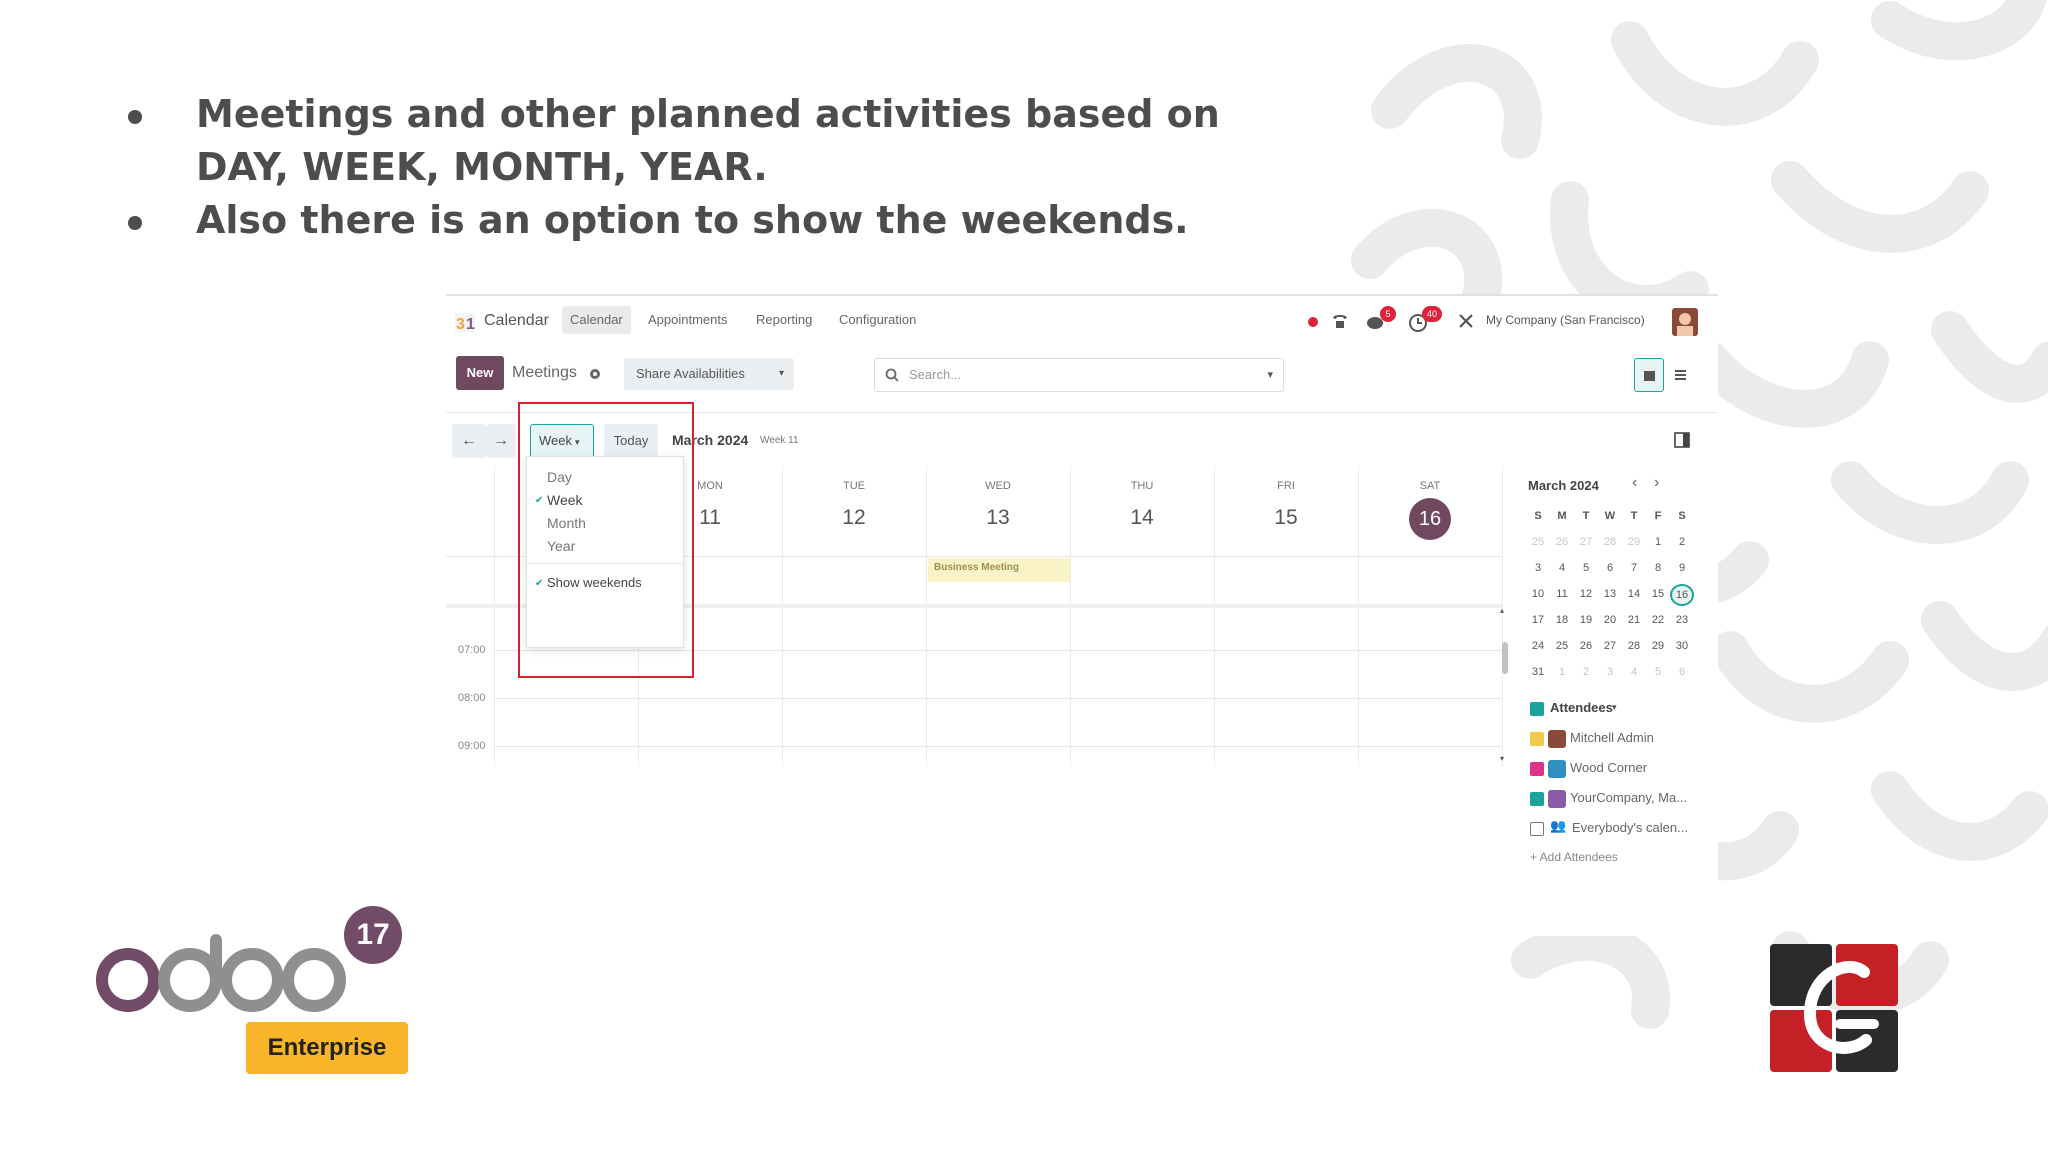  Describe the element at coordinates (1649, 375) in the screenshot. I see `calendar-view-button` at that location.